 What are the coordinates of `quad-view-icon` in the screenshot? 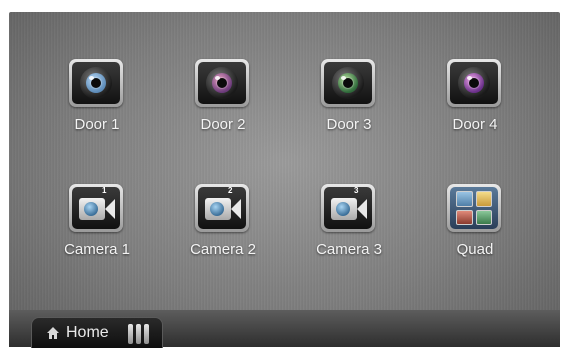 It's located at (474, 208).